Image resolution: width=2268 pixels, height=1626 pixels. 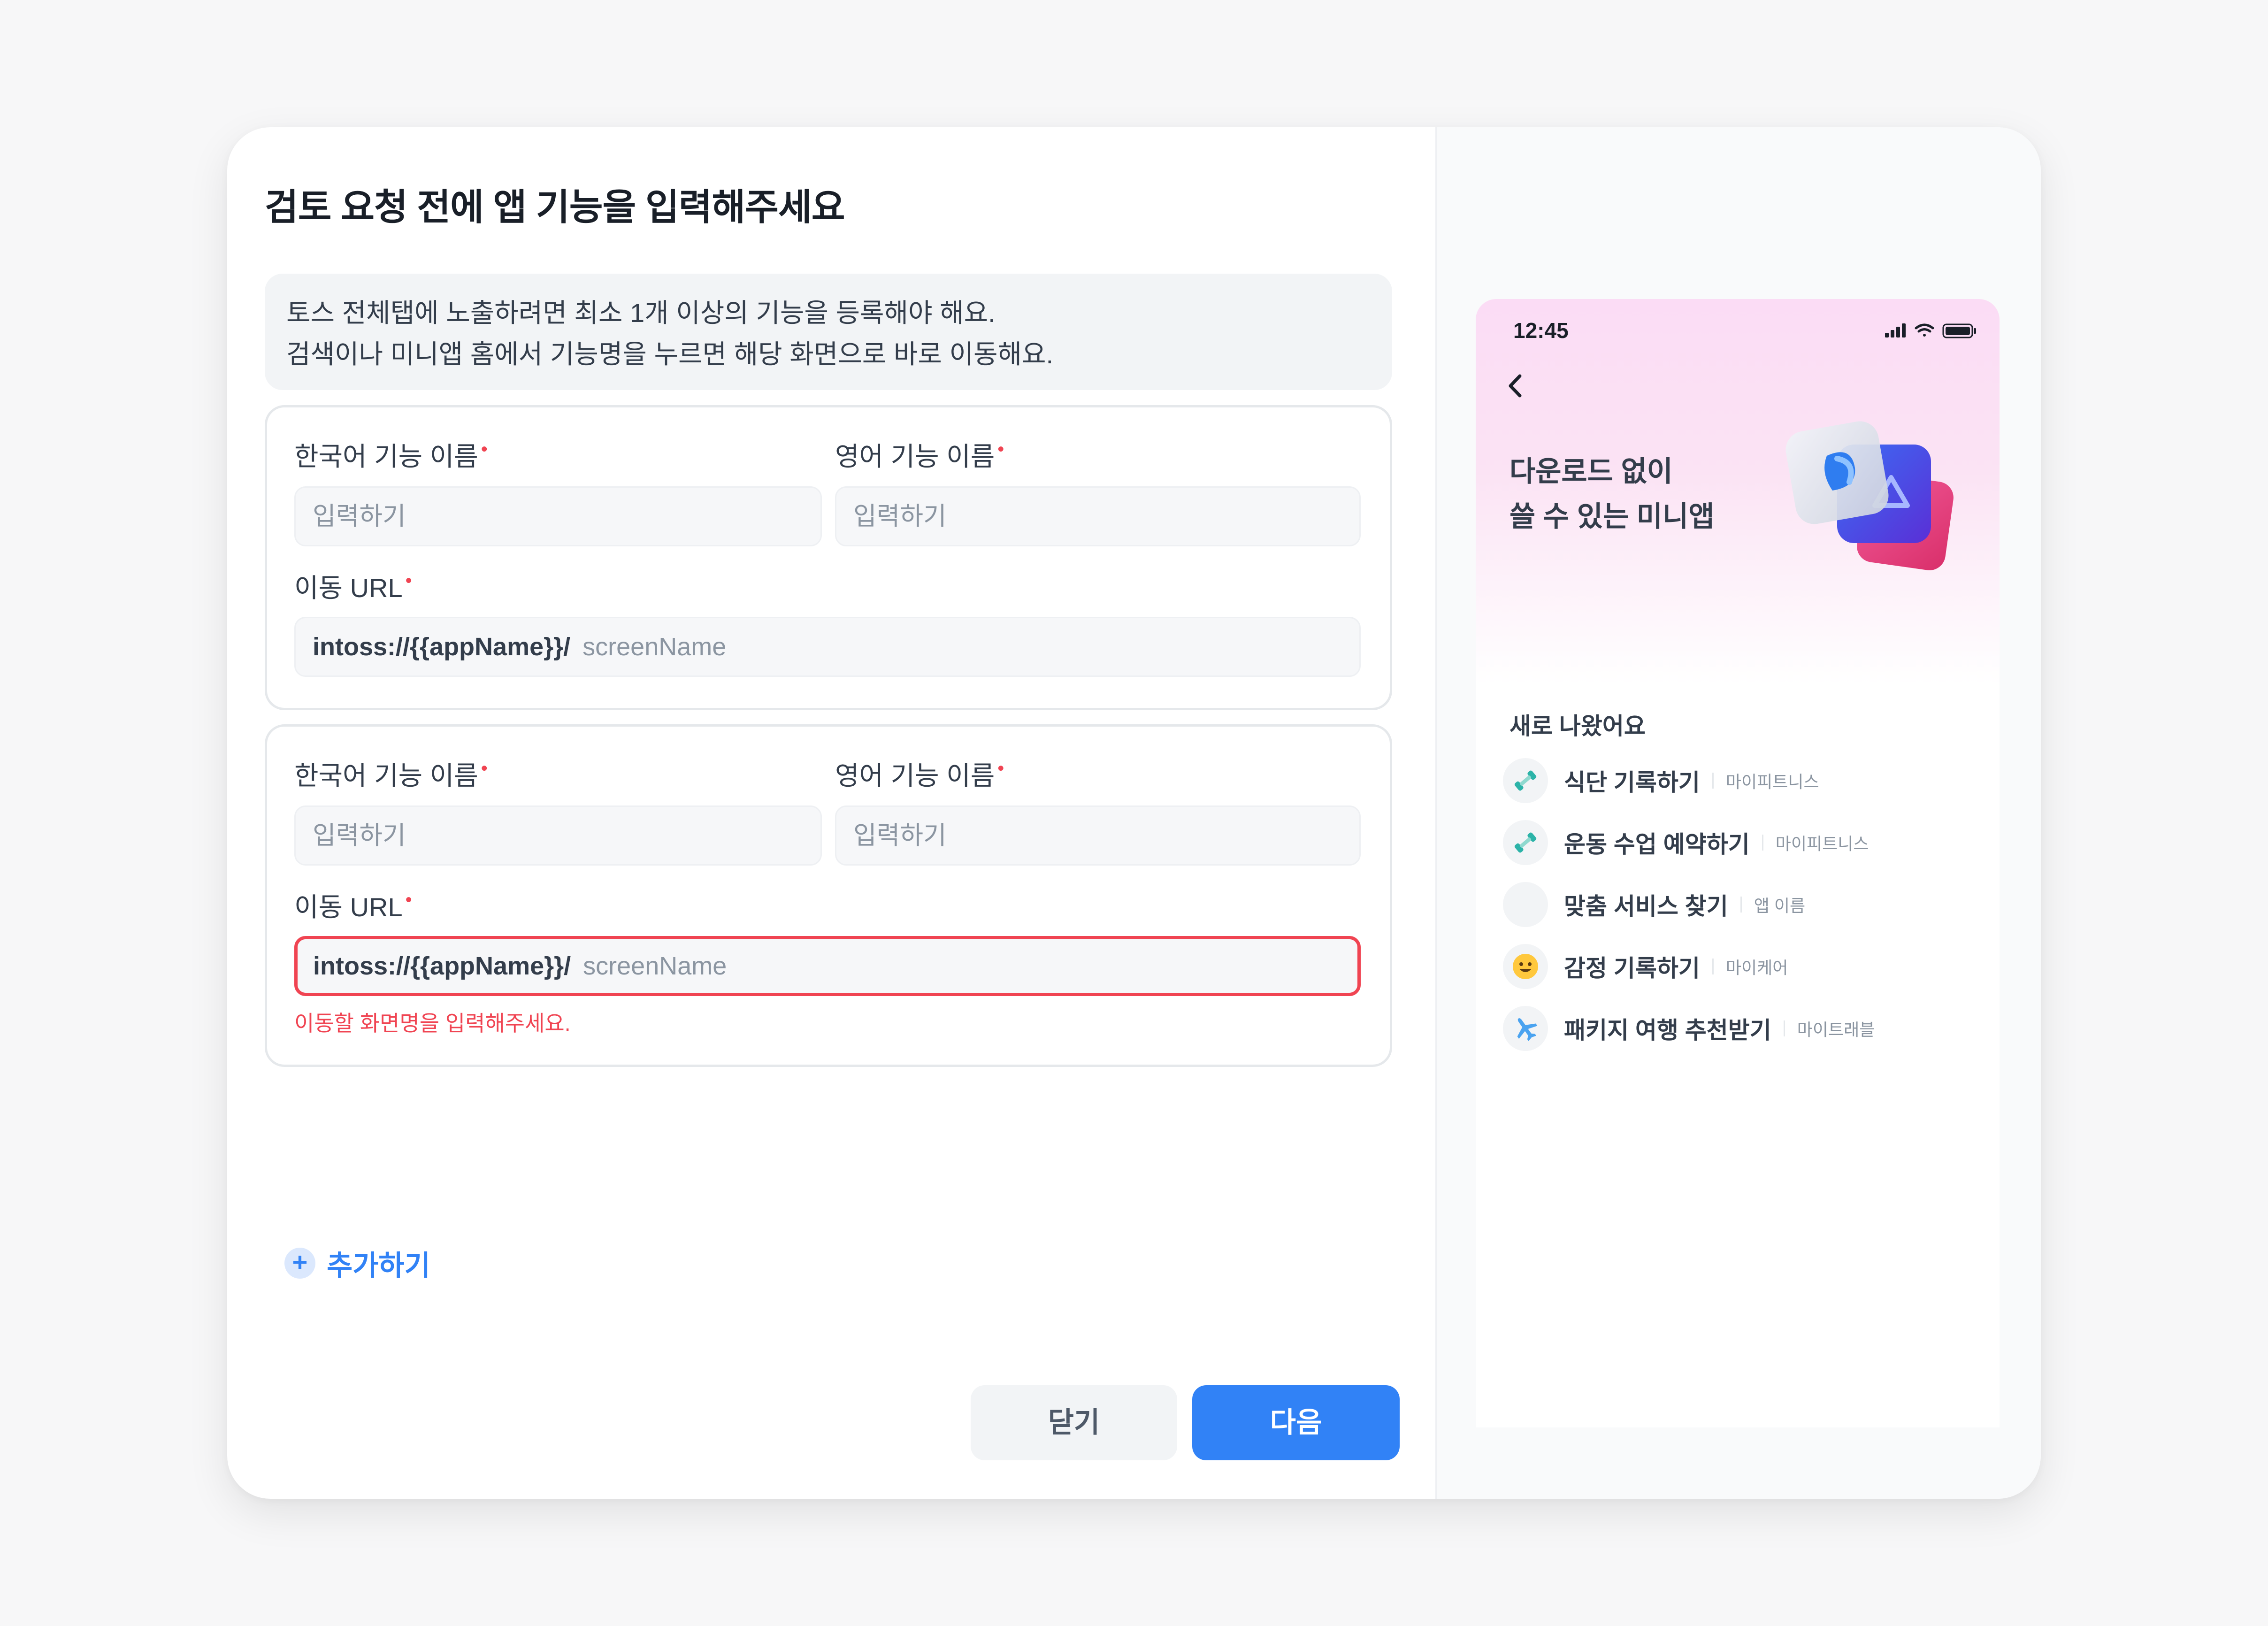 What do you see at coordinates (299, 1263) in the screenshot?
I see `plus-icon: +` at bounding box center [299, 1263].